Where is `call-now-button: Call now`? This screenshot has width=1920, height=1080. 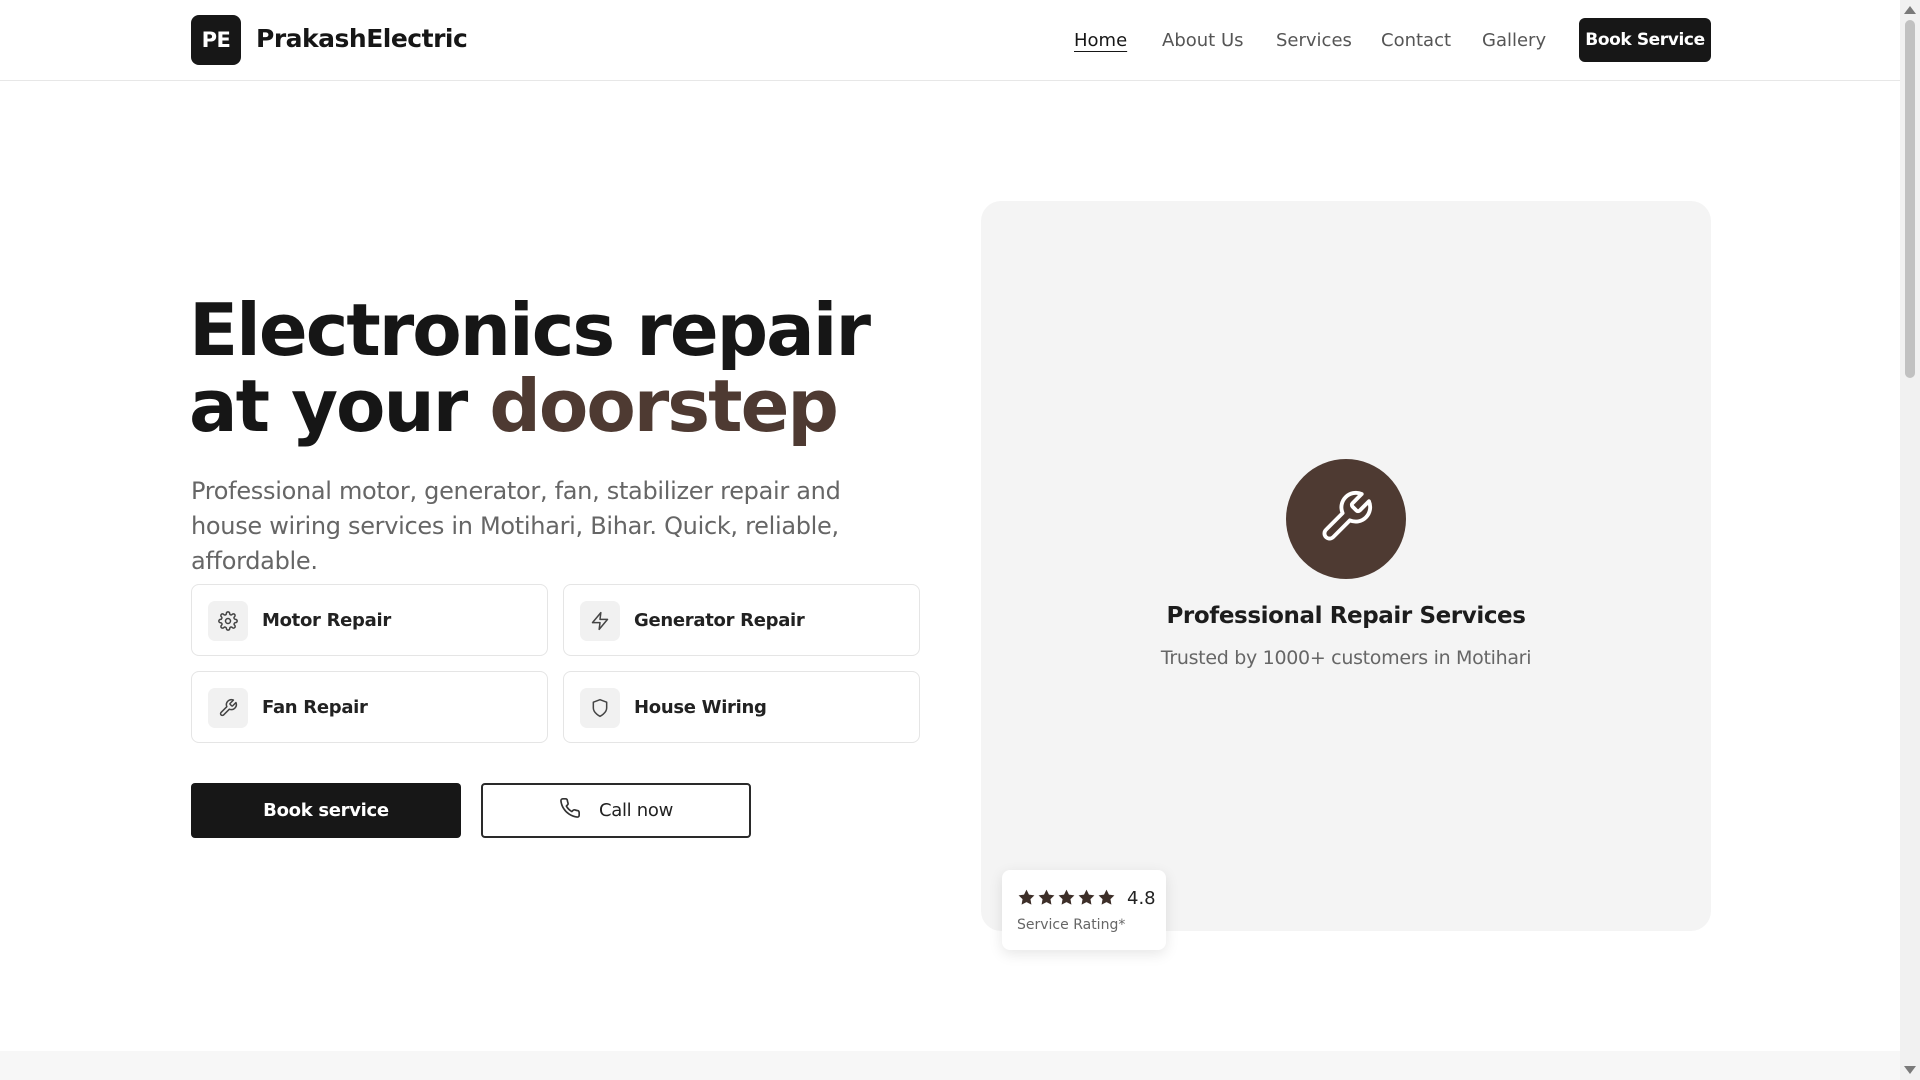 call-now-button: Call now is located at coordinates (616, 810).